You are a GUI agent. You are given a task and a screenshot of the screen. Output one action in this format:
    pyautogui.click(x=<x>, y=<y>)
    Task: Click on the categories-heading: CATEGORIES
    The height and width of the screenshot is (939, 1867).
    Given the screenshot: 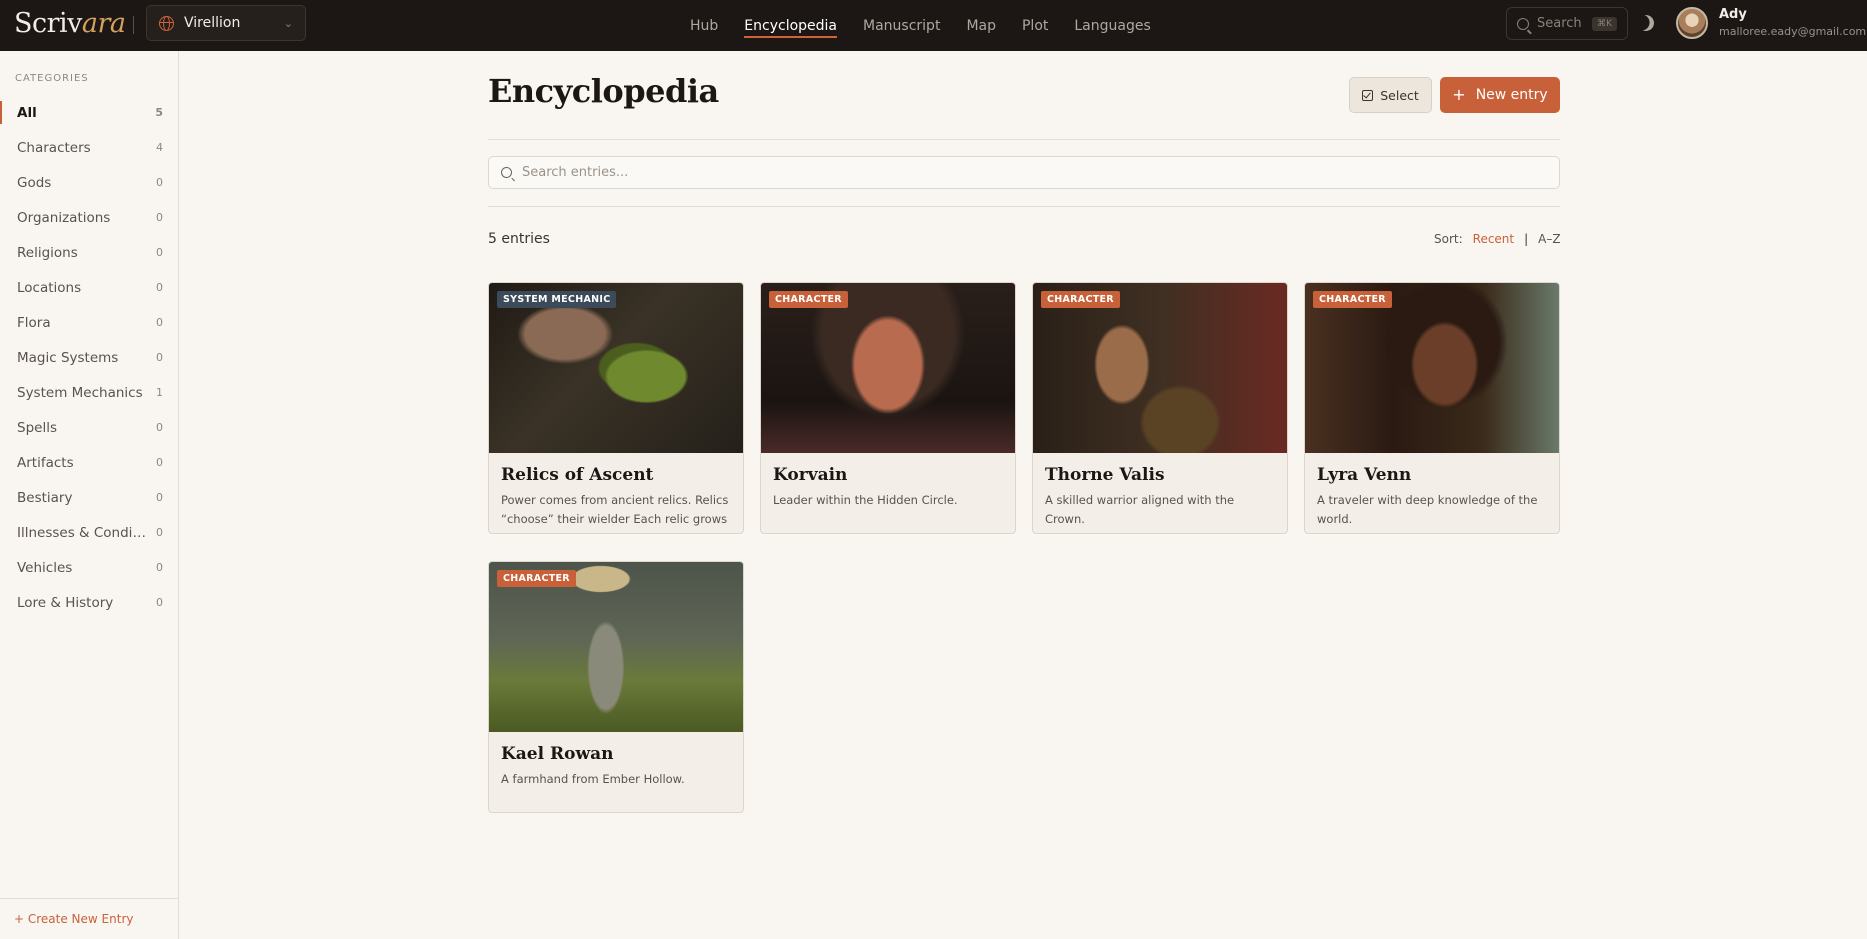 What is the action you would take?
    pyautogui.click(x=52, y=78)
    